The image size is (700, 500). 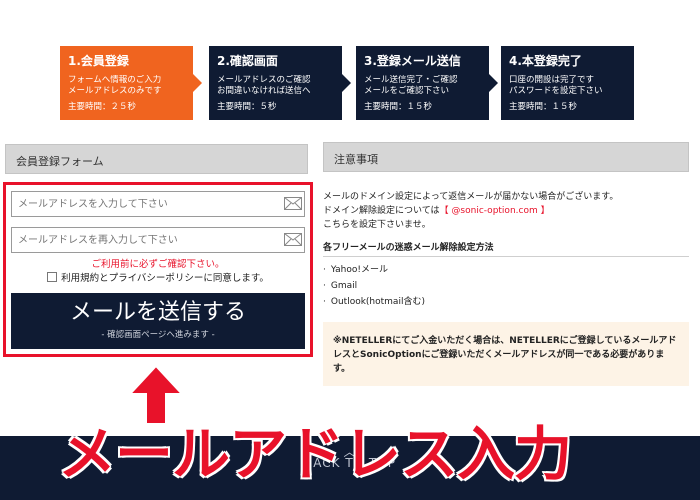 I want to click on step-time: 主要時間：５秒, so click(x=247, y=107).